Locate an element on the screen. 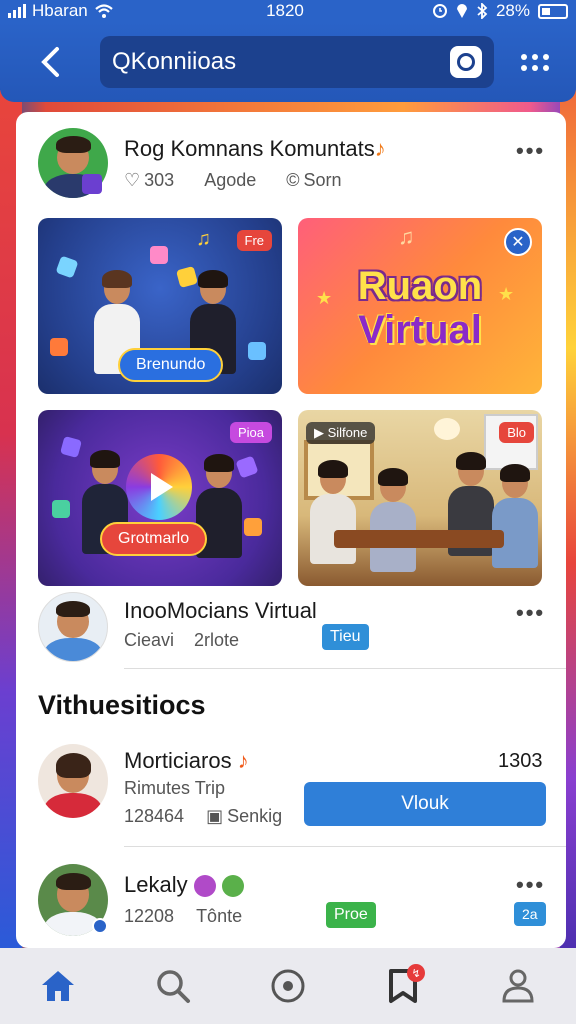  item-name: Lekaly is located at coordinates (184, 885).